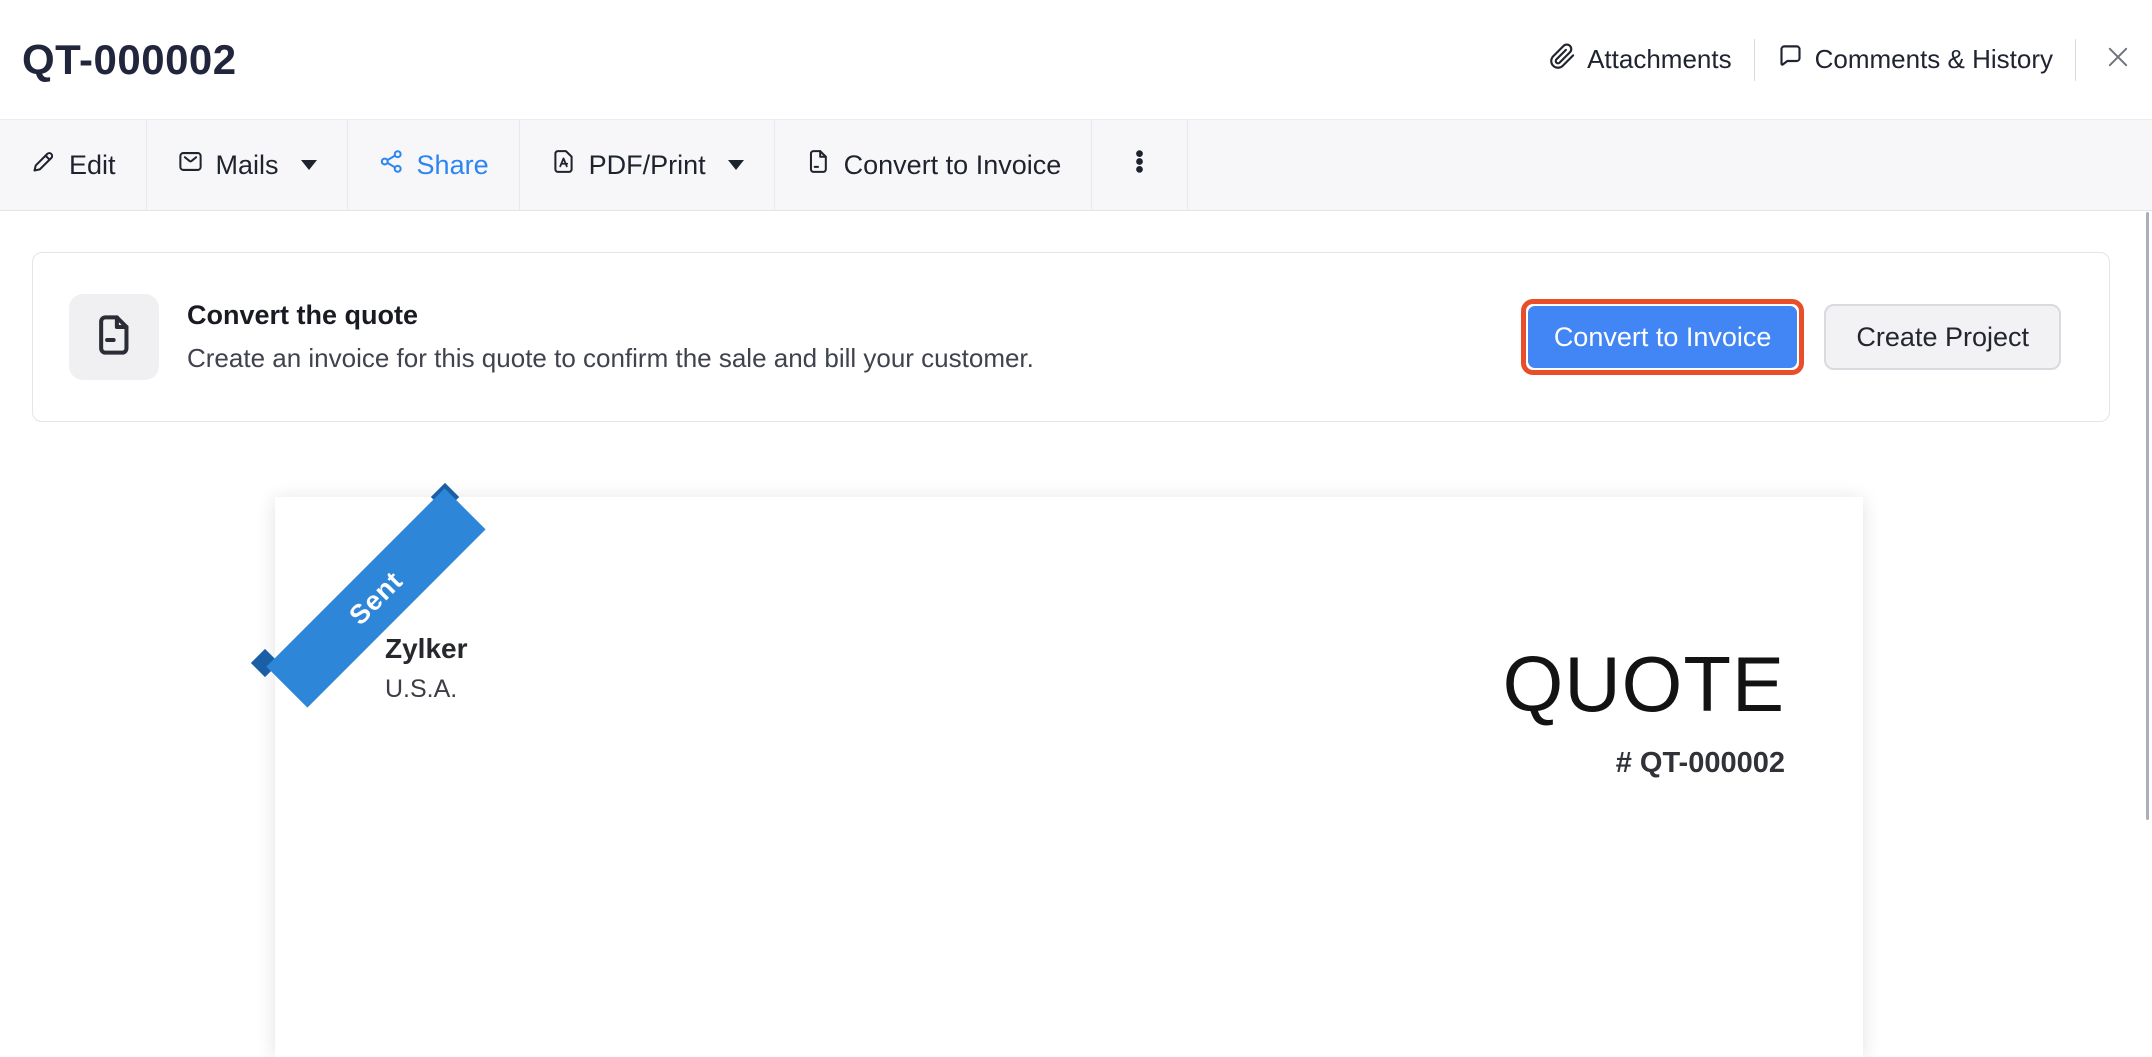  What do you see at coordinates (1700, 763) in the screenshot?
I see `document-number: # QT-000002` at bounding box center [1700, 763].